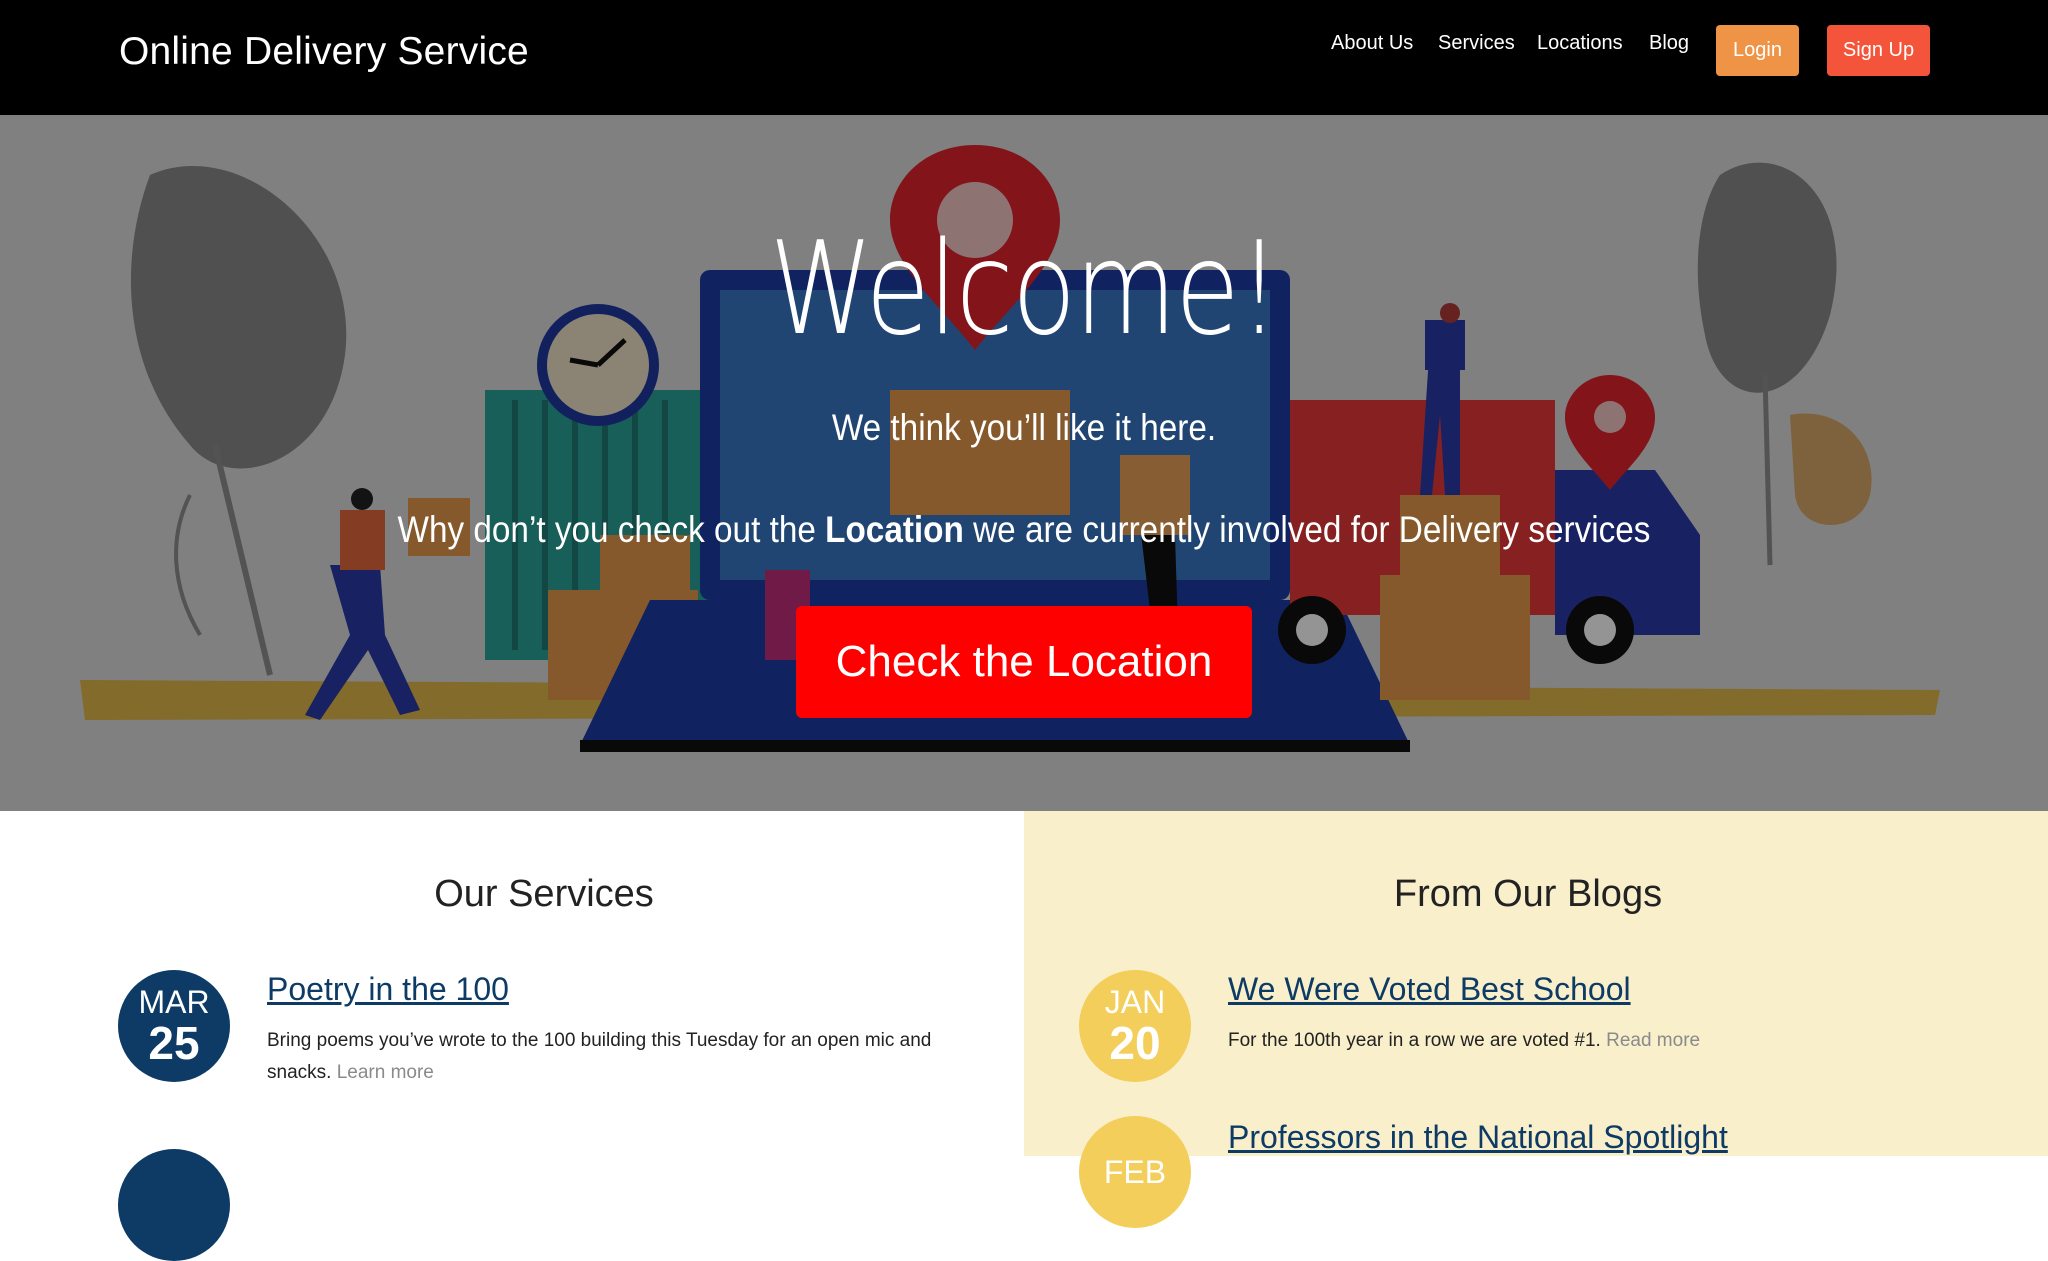  What do you see at coordinates (1878, 50) in the screenshot?
I see `signup-button: Sign Up` at bounding box center [1878, 50].